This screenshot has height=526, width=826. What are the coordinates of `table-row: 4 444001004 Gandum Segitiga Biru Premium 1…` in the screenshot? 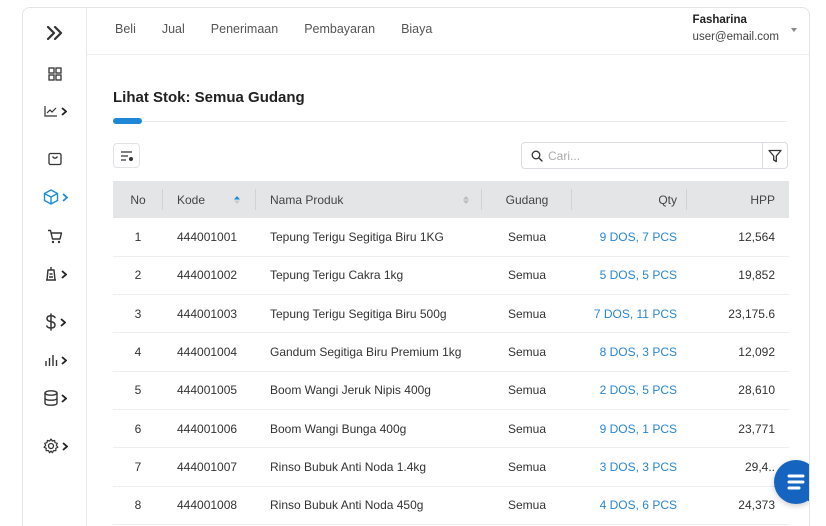 It's located at (451, 352).